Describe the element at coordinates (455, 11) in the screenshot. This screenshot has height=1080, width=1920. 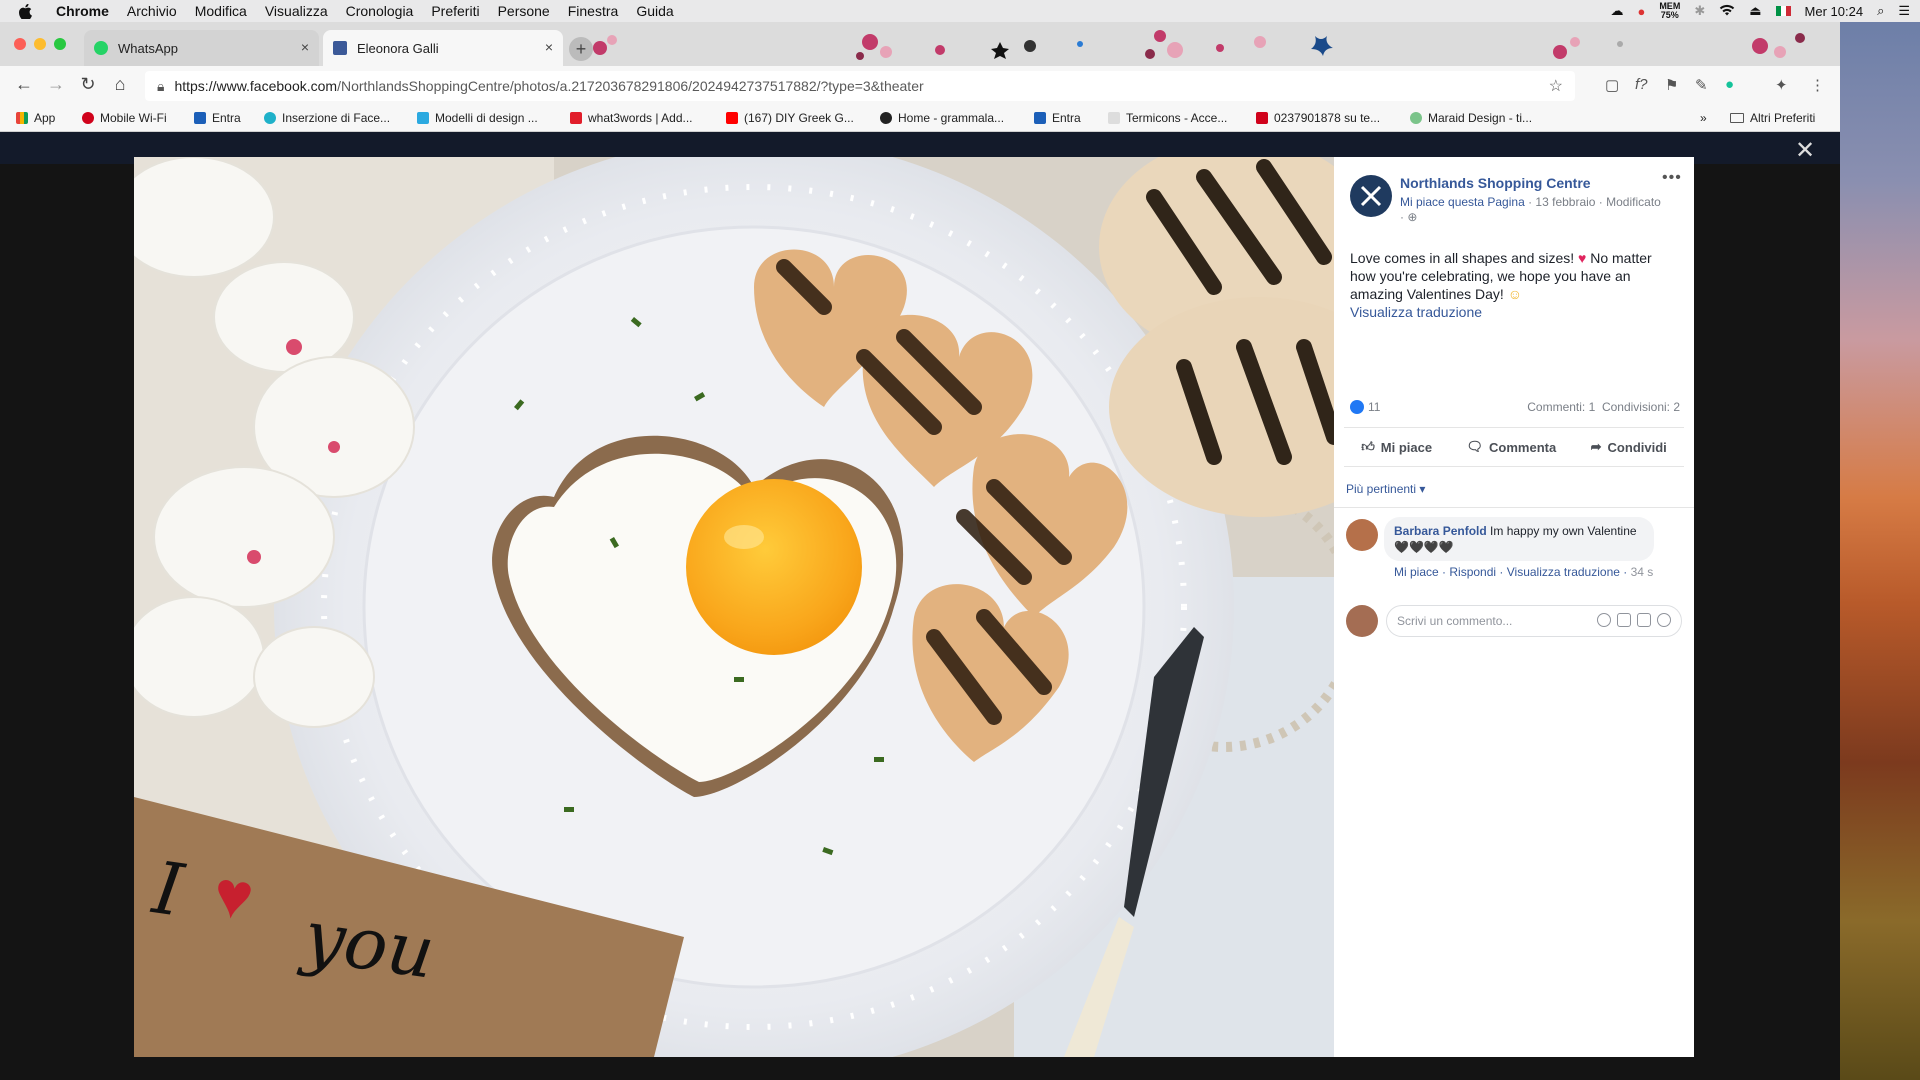
I see `menu-preferiti: Preferiti` at that location.